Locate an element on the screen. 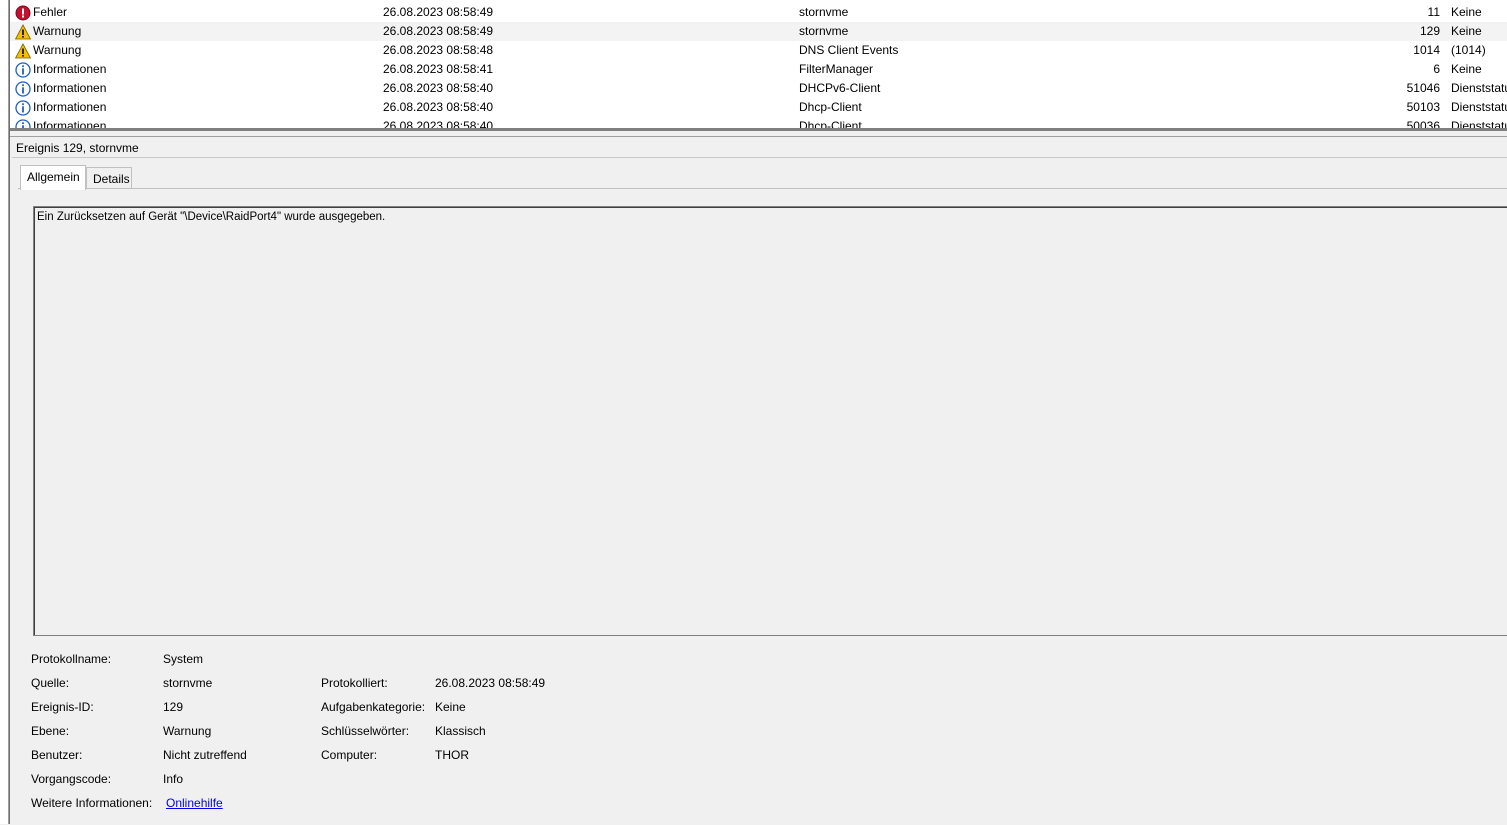 Image resolution: width=1507 pixels, height=825 pixels. event-id-cell: 129 is located at coordinates (1429, 31).